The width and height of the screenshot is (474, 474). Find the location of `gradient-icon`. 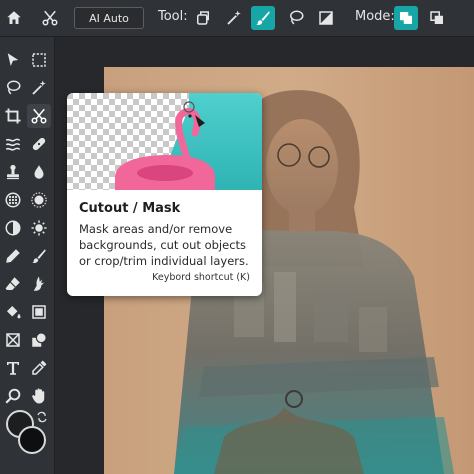

gradient-icon is located at coordinates (326, 18).